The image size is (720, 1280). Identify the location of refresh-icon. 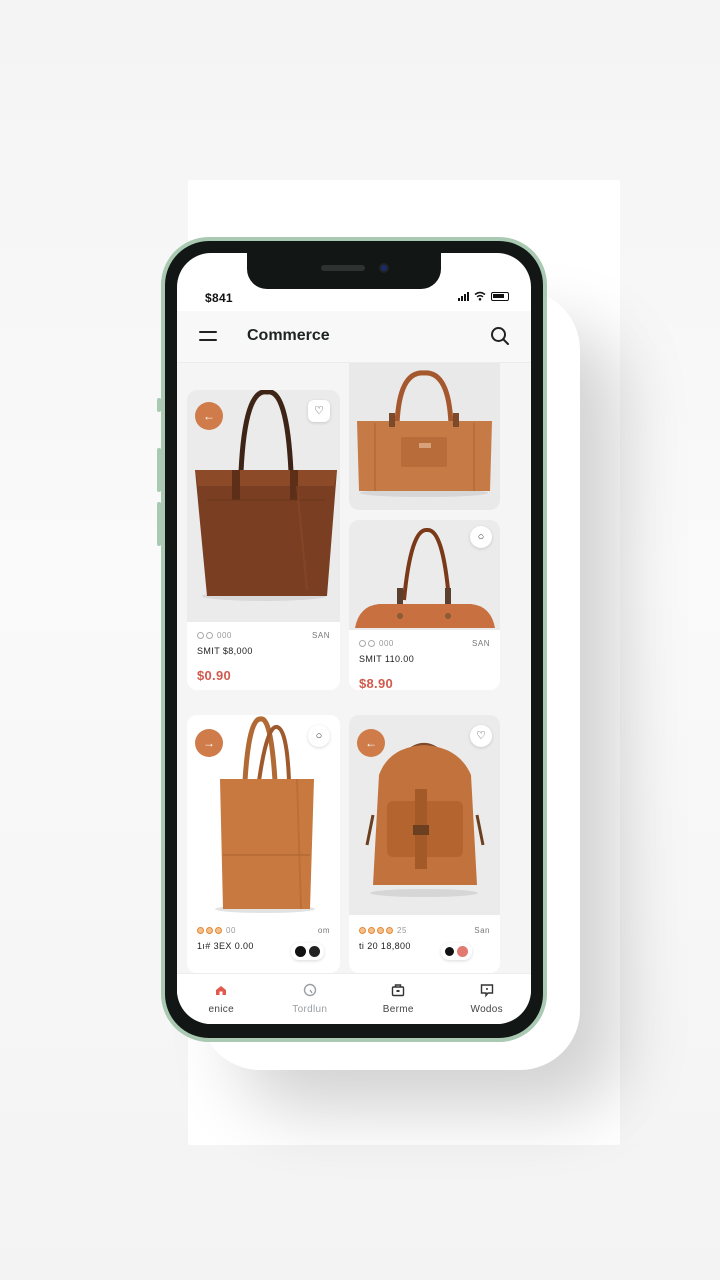
(309, 990).